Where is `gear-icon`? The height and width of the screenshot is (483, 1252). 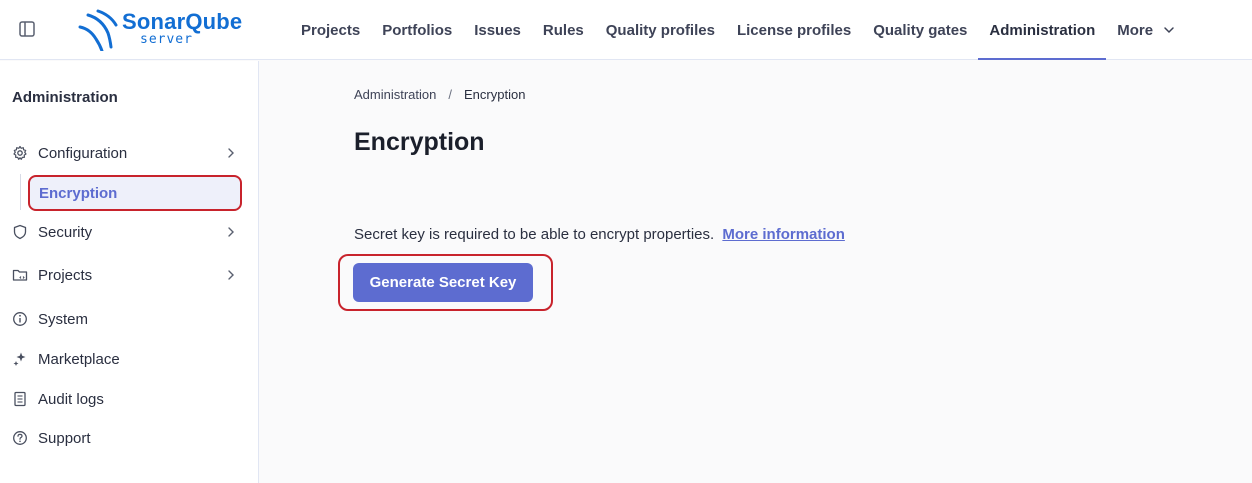
gear-icon is located at coordinates (20, 152).